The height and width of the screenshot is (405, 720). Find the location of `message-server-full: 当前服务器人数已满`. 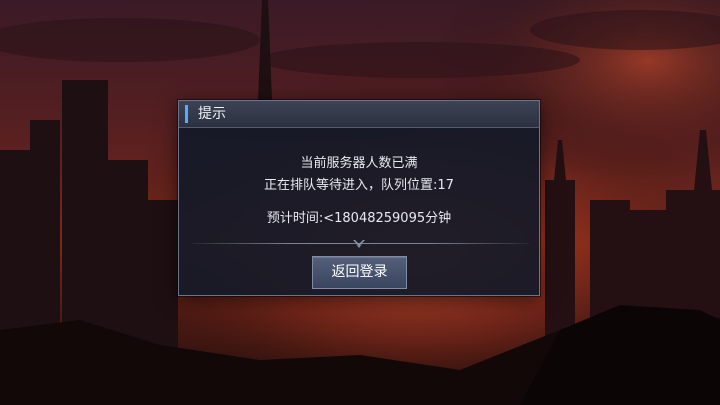

message-server-full: 当前服务器人数已满 is located at coordinates (359, 163).